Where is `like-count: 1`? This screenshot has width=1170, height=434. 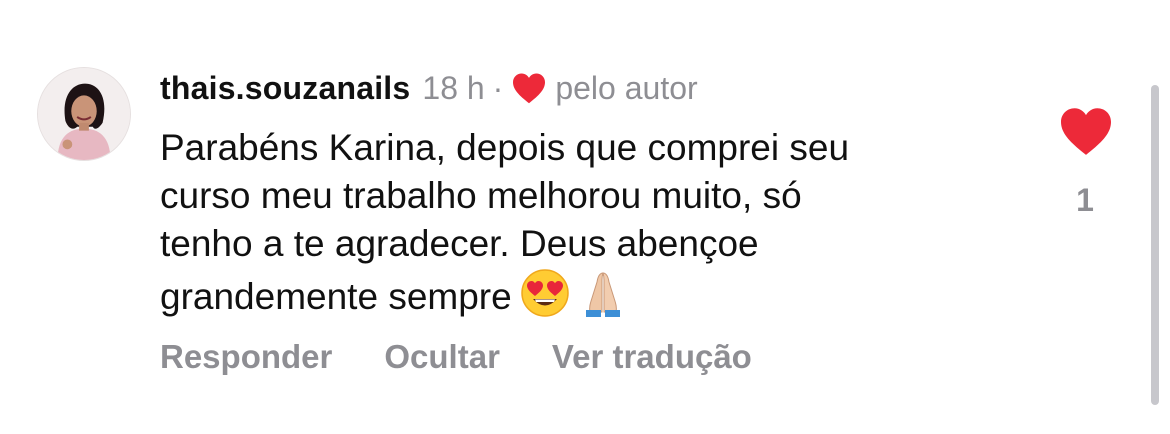 like-count: 1 is located at coordinates (1085, 200).